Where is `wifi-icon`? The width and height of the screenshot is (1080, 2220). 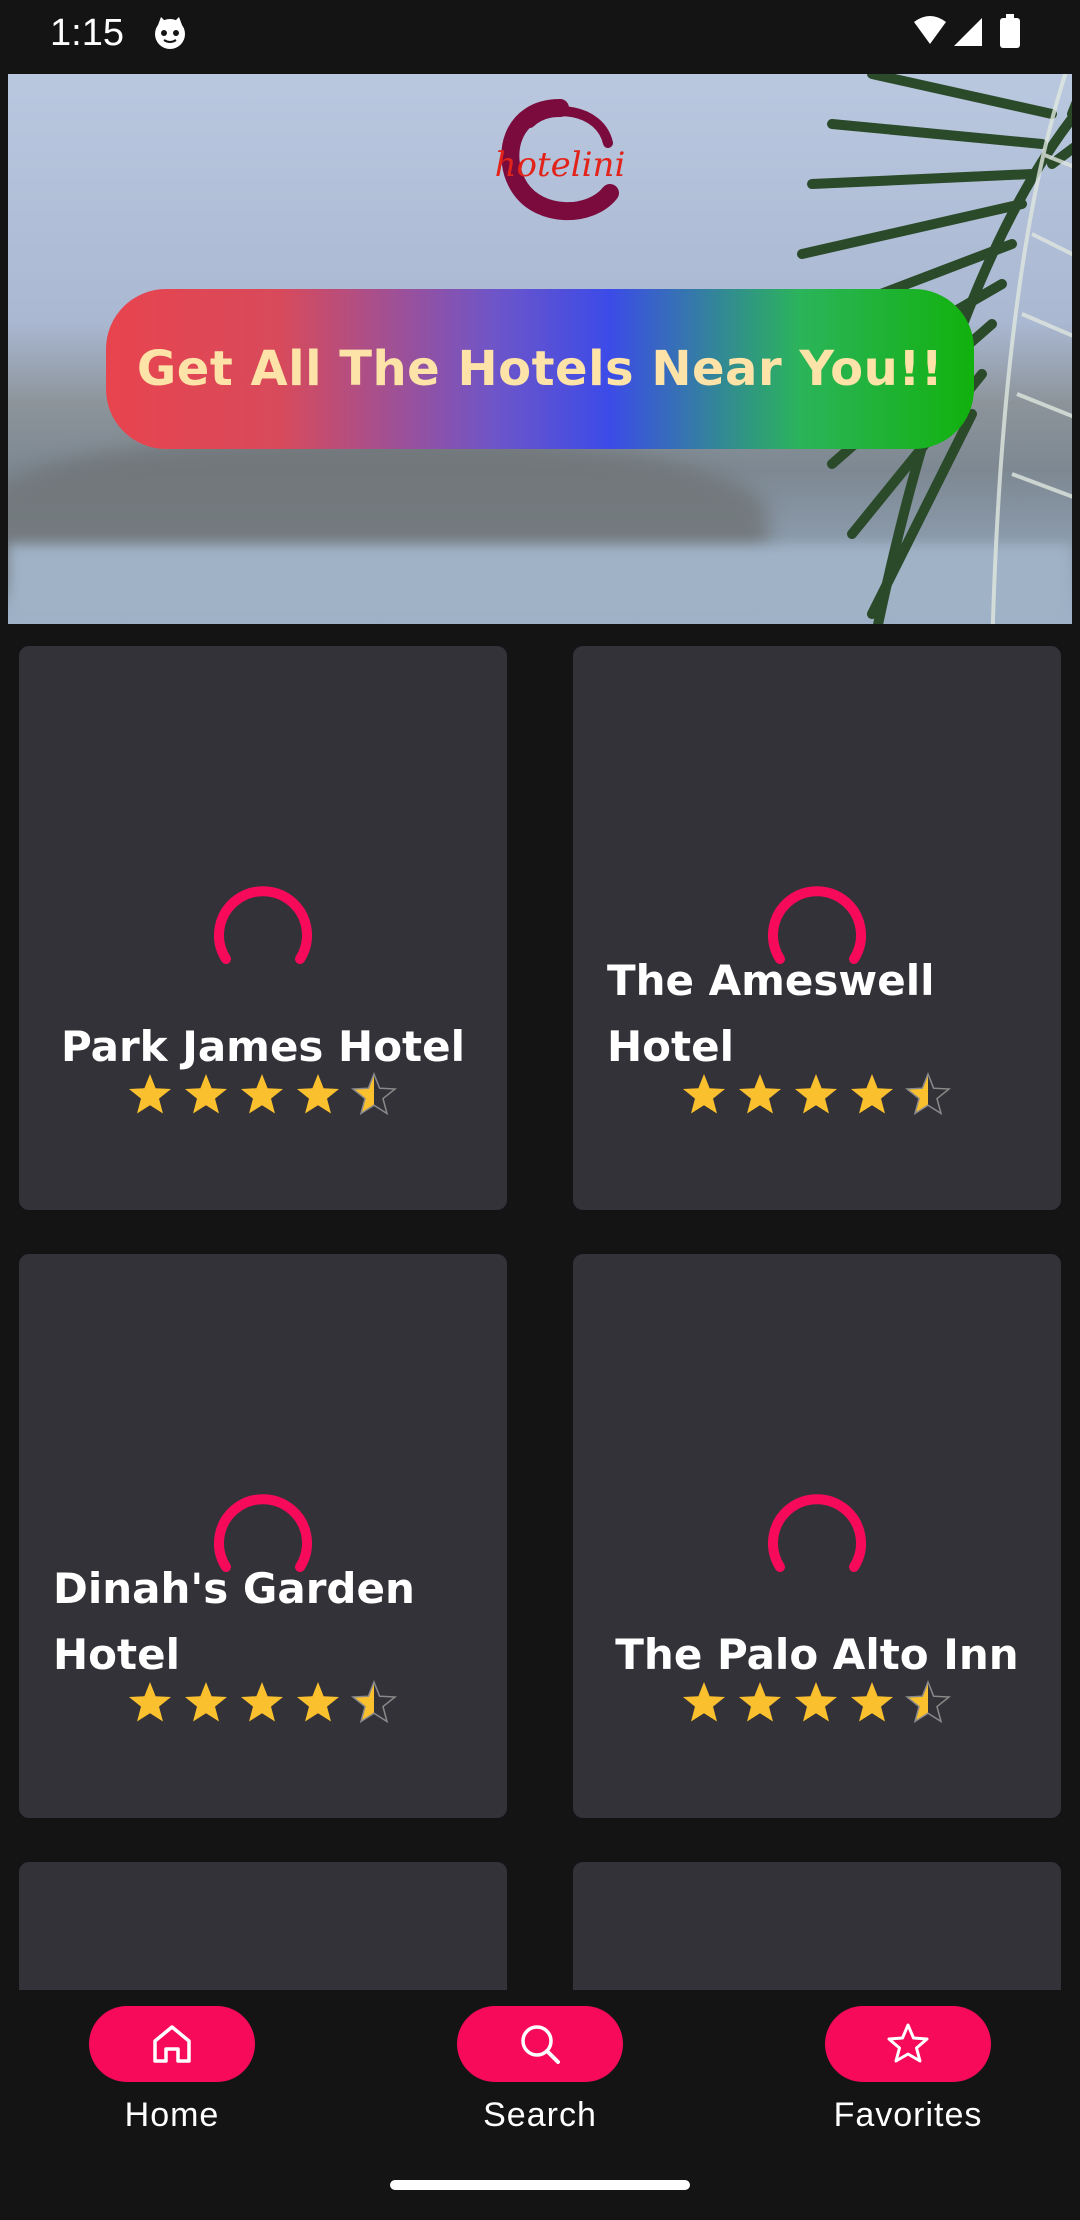
wifi-icon is located at coordinates (930, 30).